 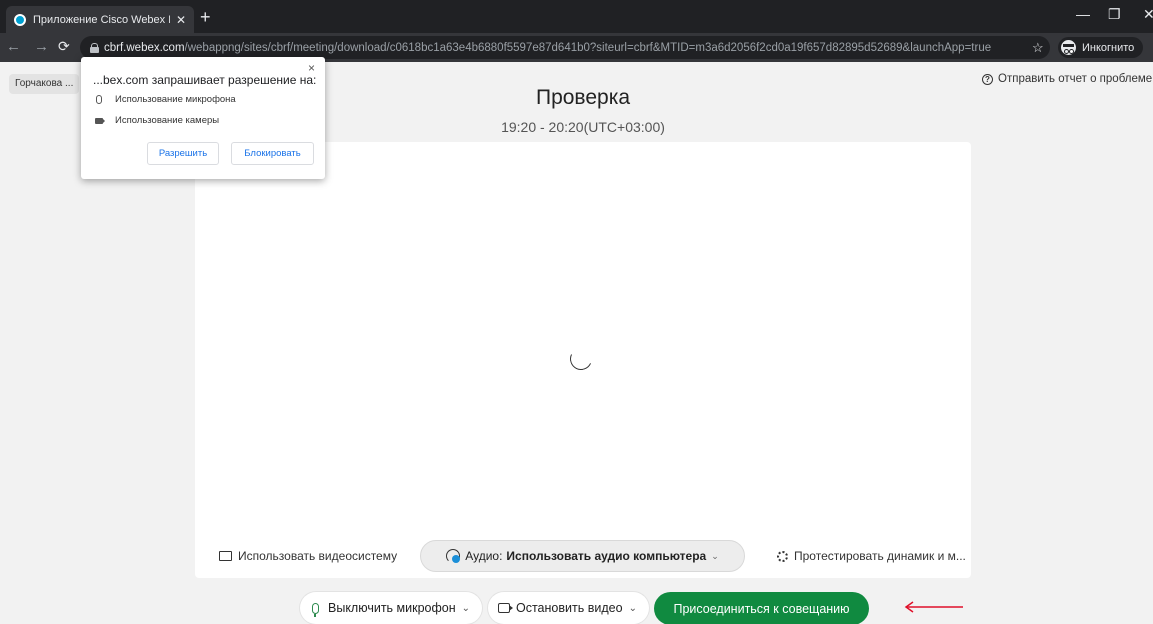 I want to click on headset-icon, so click(x=453, y=556).